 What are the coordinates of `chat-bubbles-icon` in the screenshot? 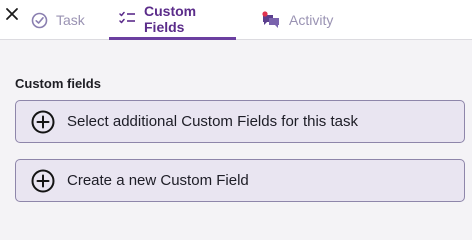 It's located at (271, 20).